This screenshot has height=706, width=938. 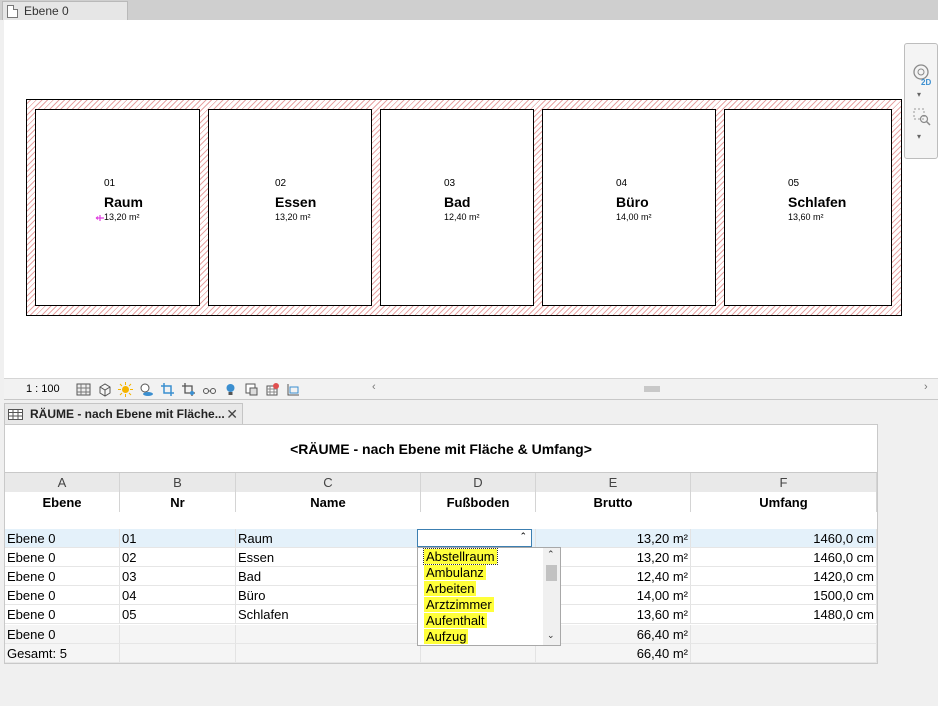 I want to click on grand-total-row: Gesamt: 5 66,40 m², so click(x=441, y=653).